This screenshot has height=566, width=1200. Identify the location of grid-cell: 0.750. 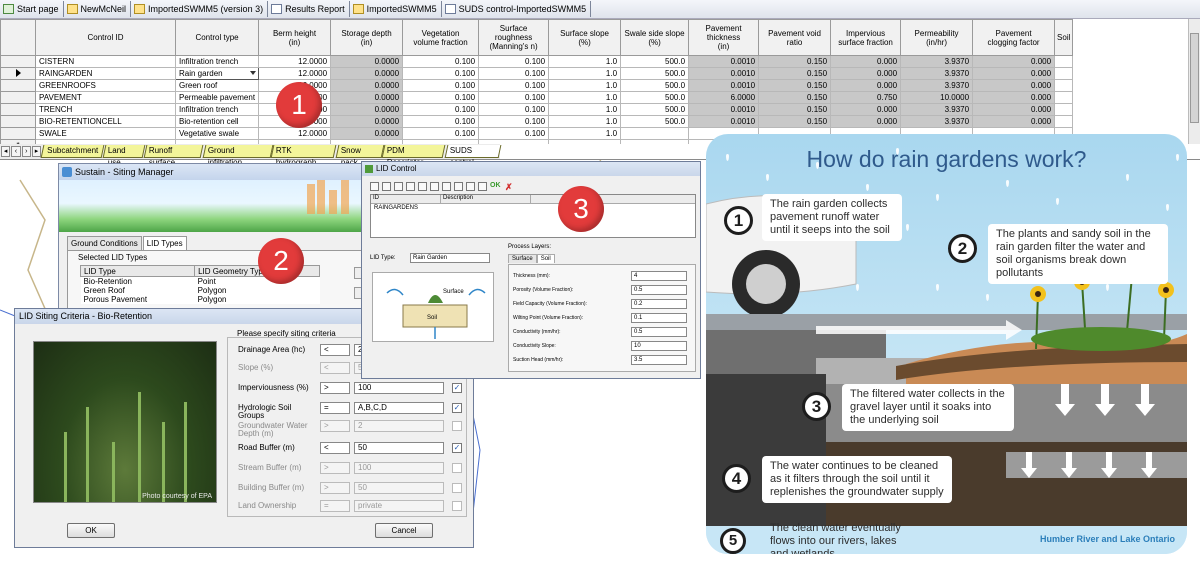
(866, 97).